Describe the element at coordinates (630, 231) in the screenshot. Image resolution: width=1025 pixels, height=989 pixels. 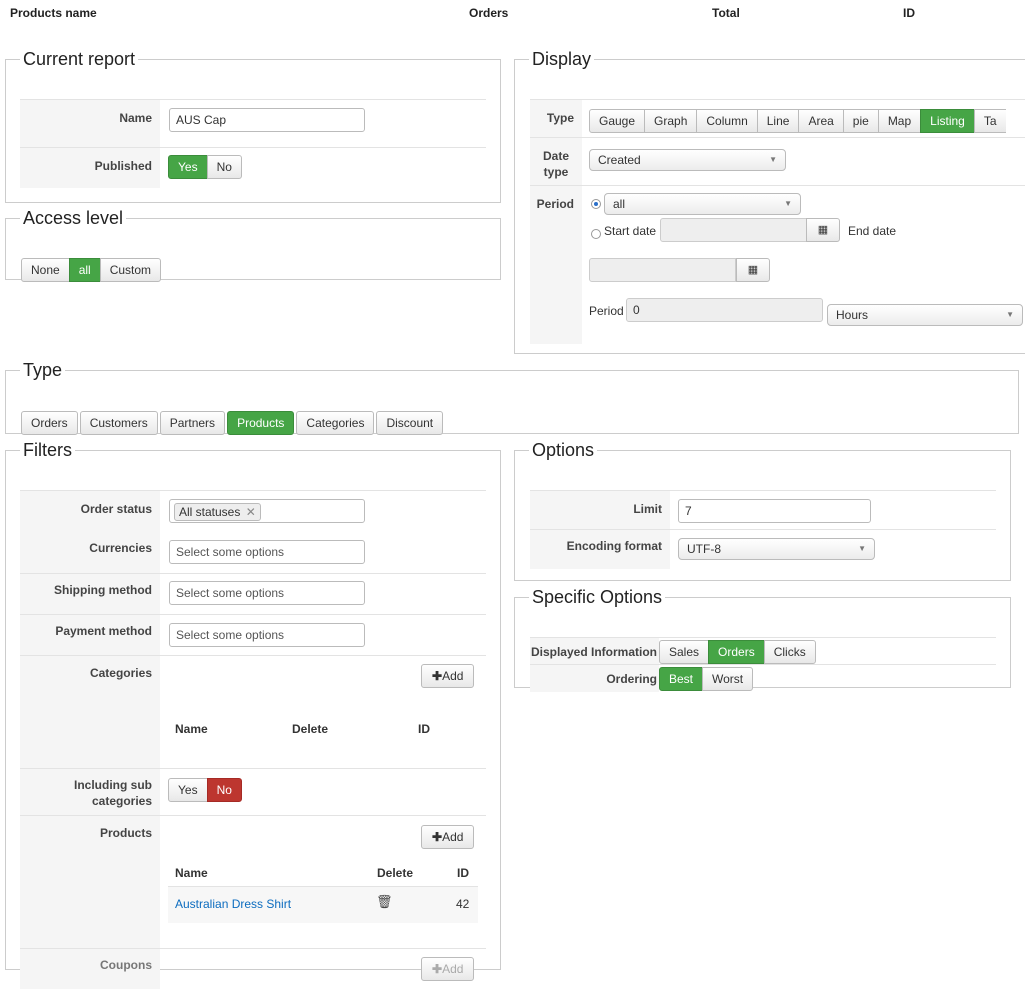
I see `start-date-label: Start date` at that location.